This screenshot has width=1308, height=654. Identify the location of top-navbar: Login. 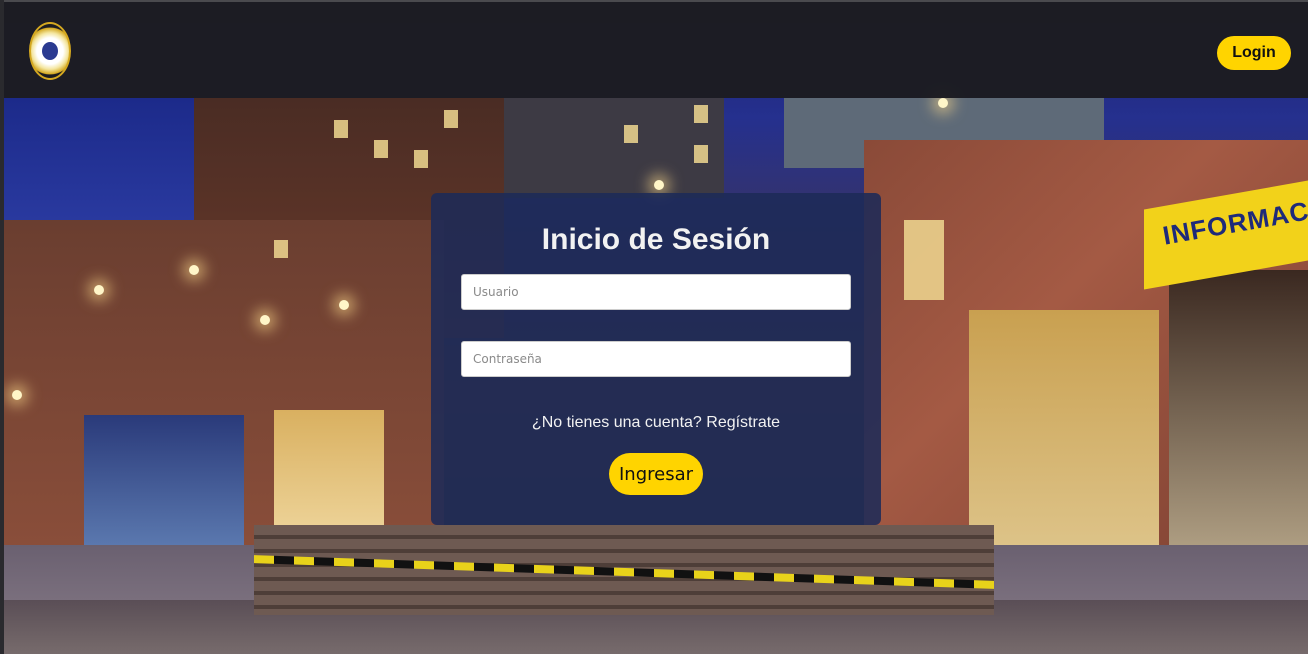
(656, 49).